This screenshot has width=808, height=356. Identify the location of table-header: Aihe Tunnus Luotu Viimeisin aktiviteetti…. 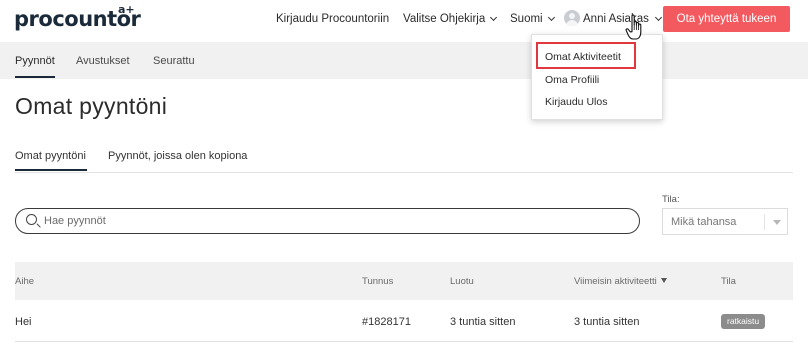
(404, 281).